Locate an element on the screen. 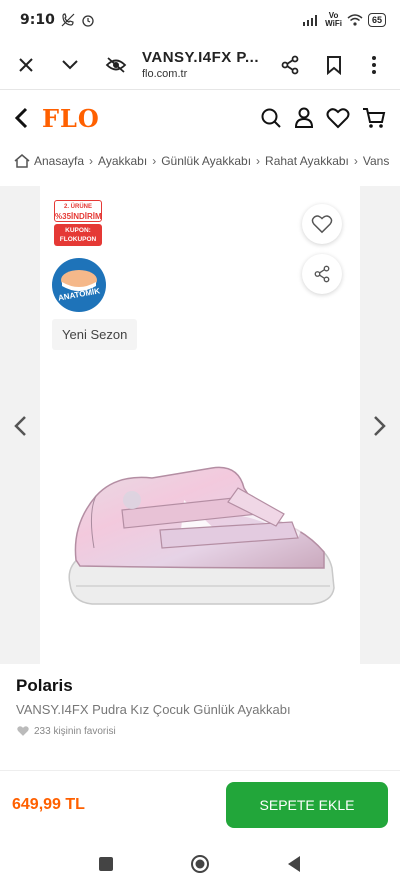 The width and height of the screenshot is (400, 888). battery-indicator: 65 is located at coordinates (376, 20).